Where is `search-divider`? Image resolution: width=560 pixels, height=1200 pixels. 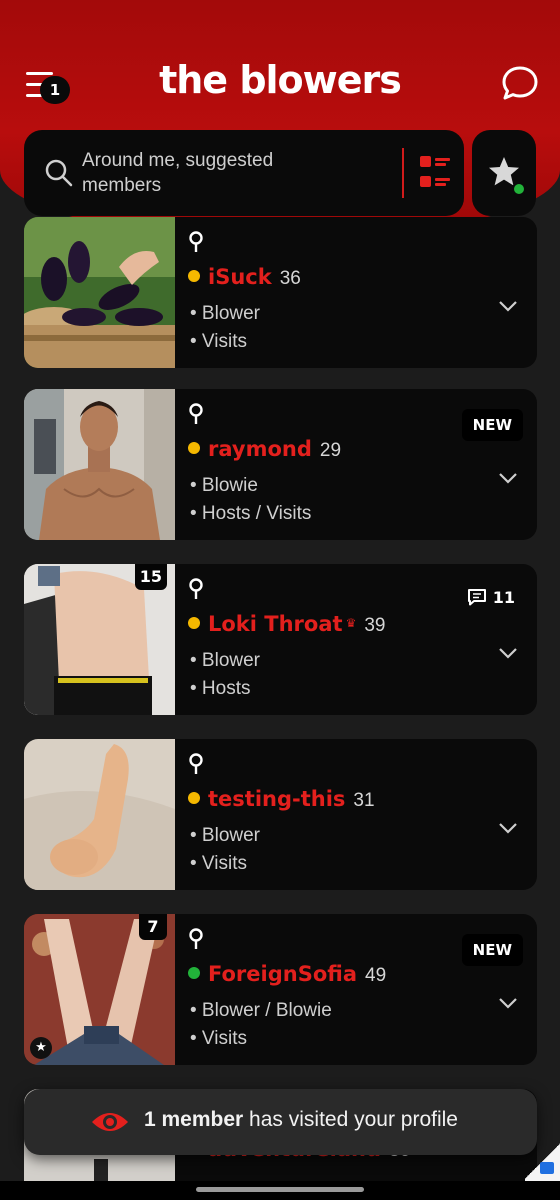
search-divider is located at coordinates (403, 173).